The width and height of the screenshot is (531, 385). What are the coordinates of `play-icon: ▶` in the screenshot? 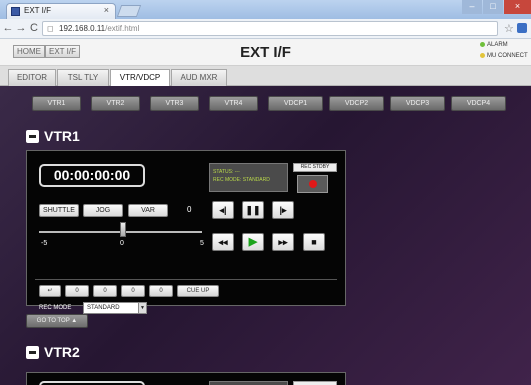 It's located at (253, 242).